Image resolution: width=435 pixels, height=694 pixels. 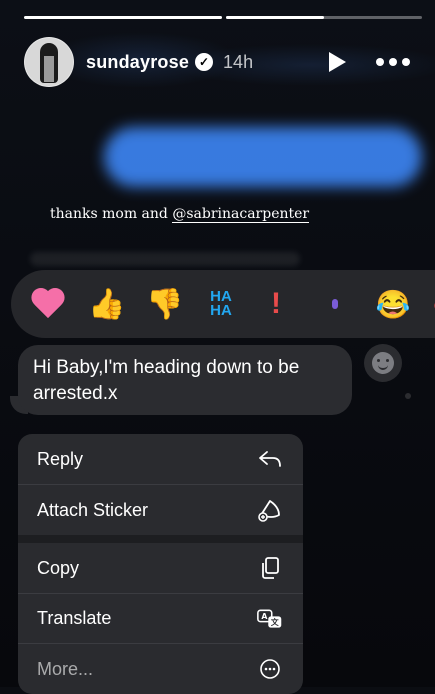 I want to click on reaction-exclamation: !, so click(x=276, y=304).